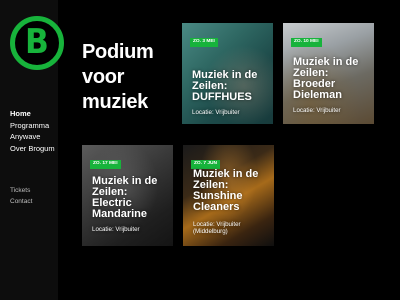 The image size is (400, 300). I want to click on event-title-line: Mandarine, so click(120, 214).